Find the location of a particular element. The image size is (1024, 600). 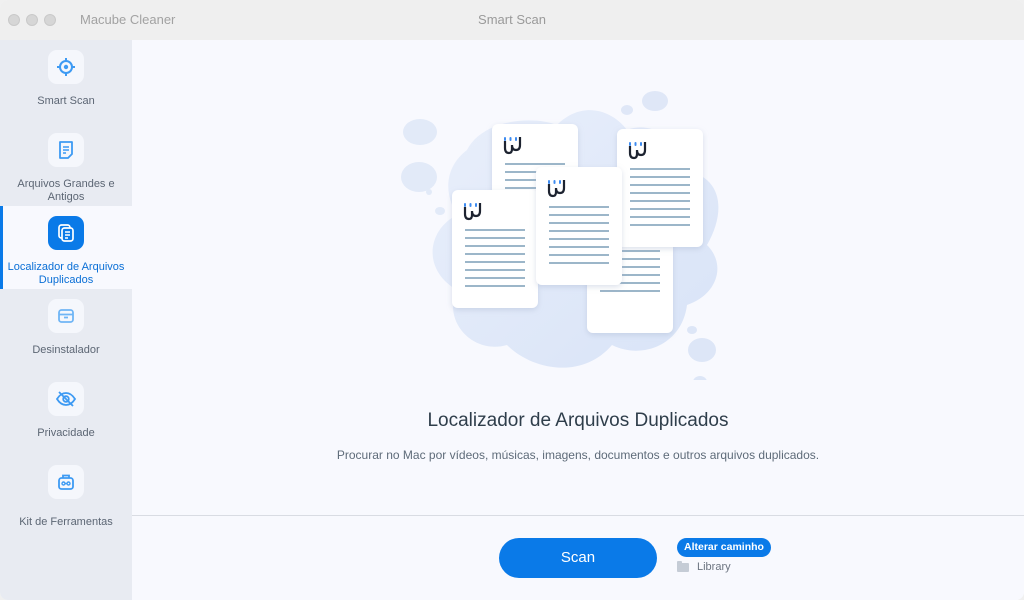

sidebar-item-label: Kit de Ferramentas is located at coordinates (66, 522).